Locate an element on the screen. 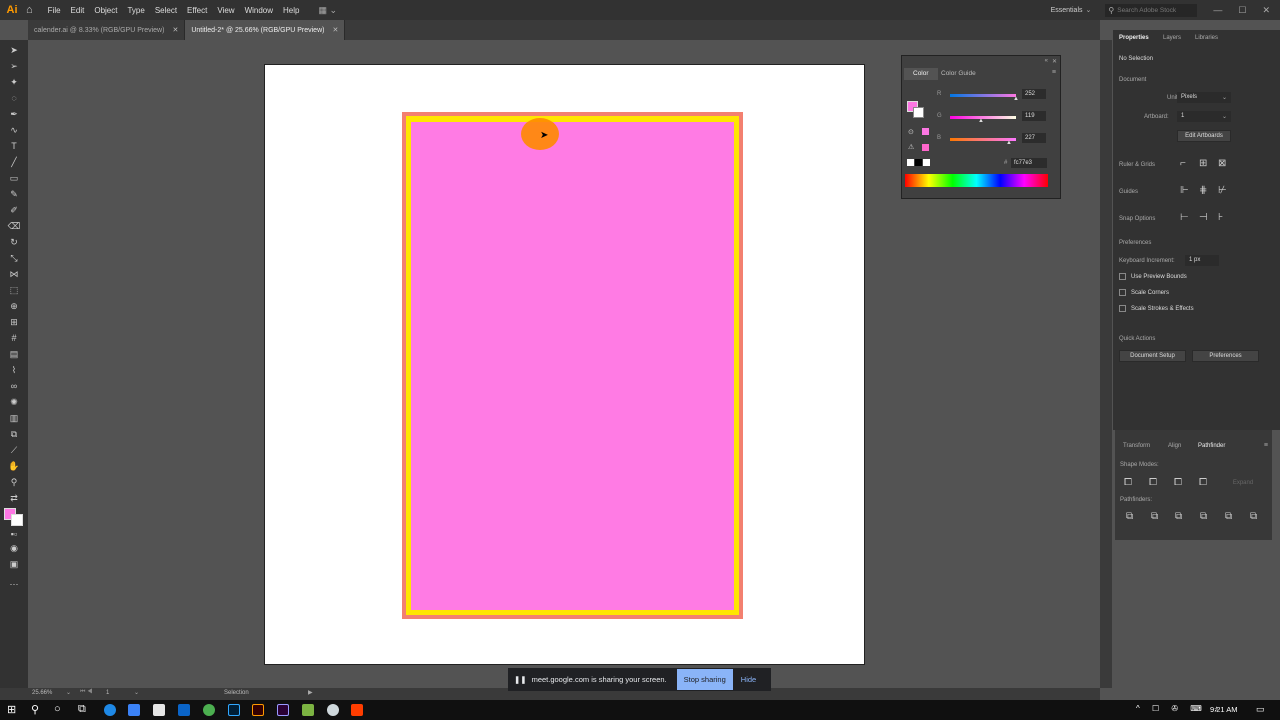 This screenshot has height=720, width=1280. type-tool-icon: T is located at coordinates (14, 146).